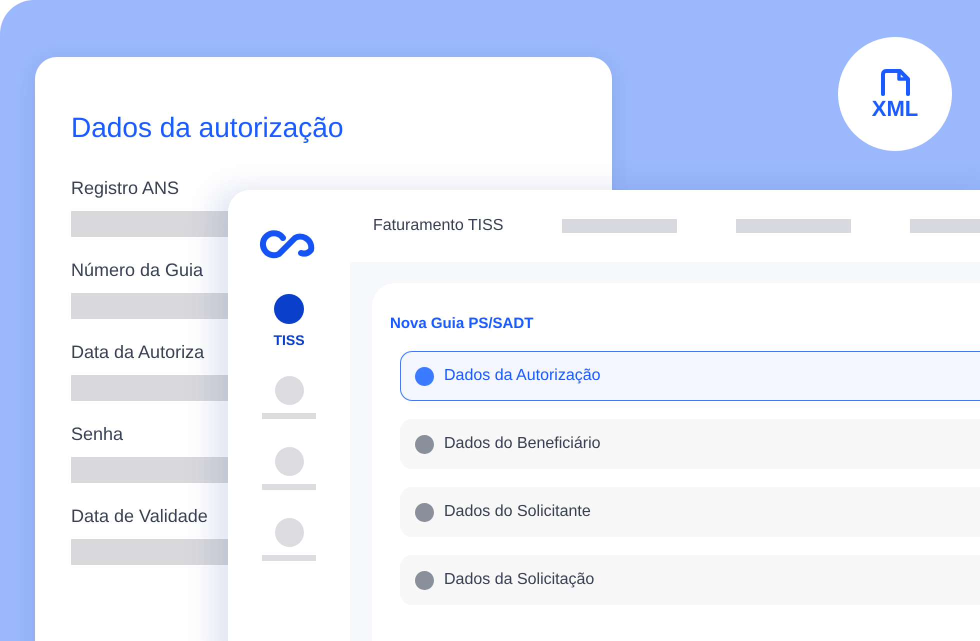 The height and width of the screenshot is (641, 980). I want to click on step-item: Dados da Autorização, so click(690, 376).